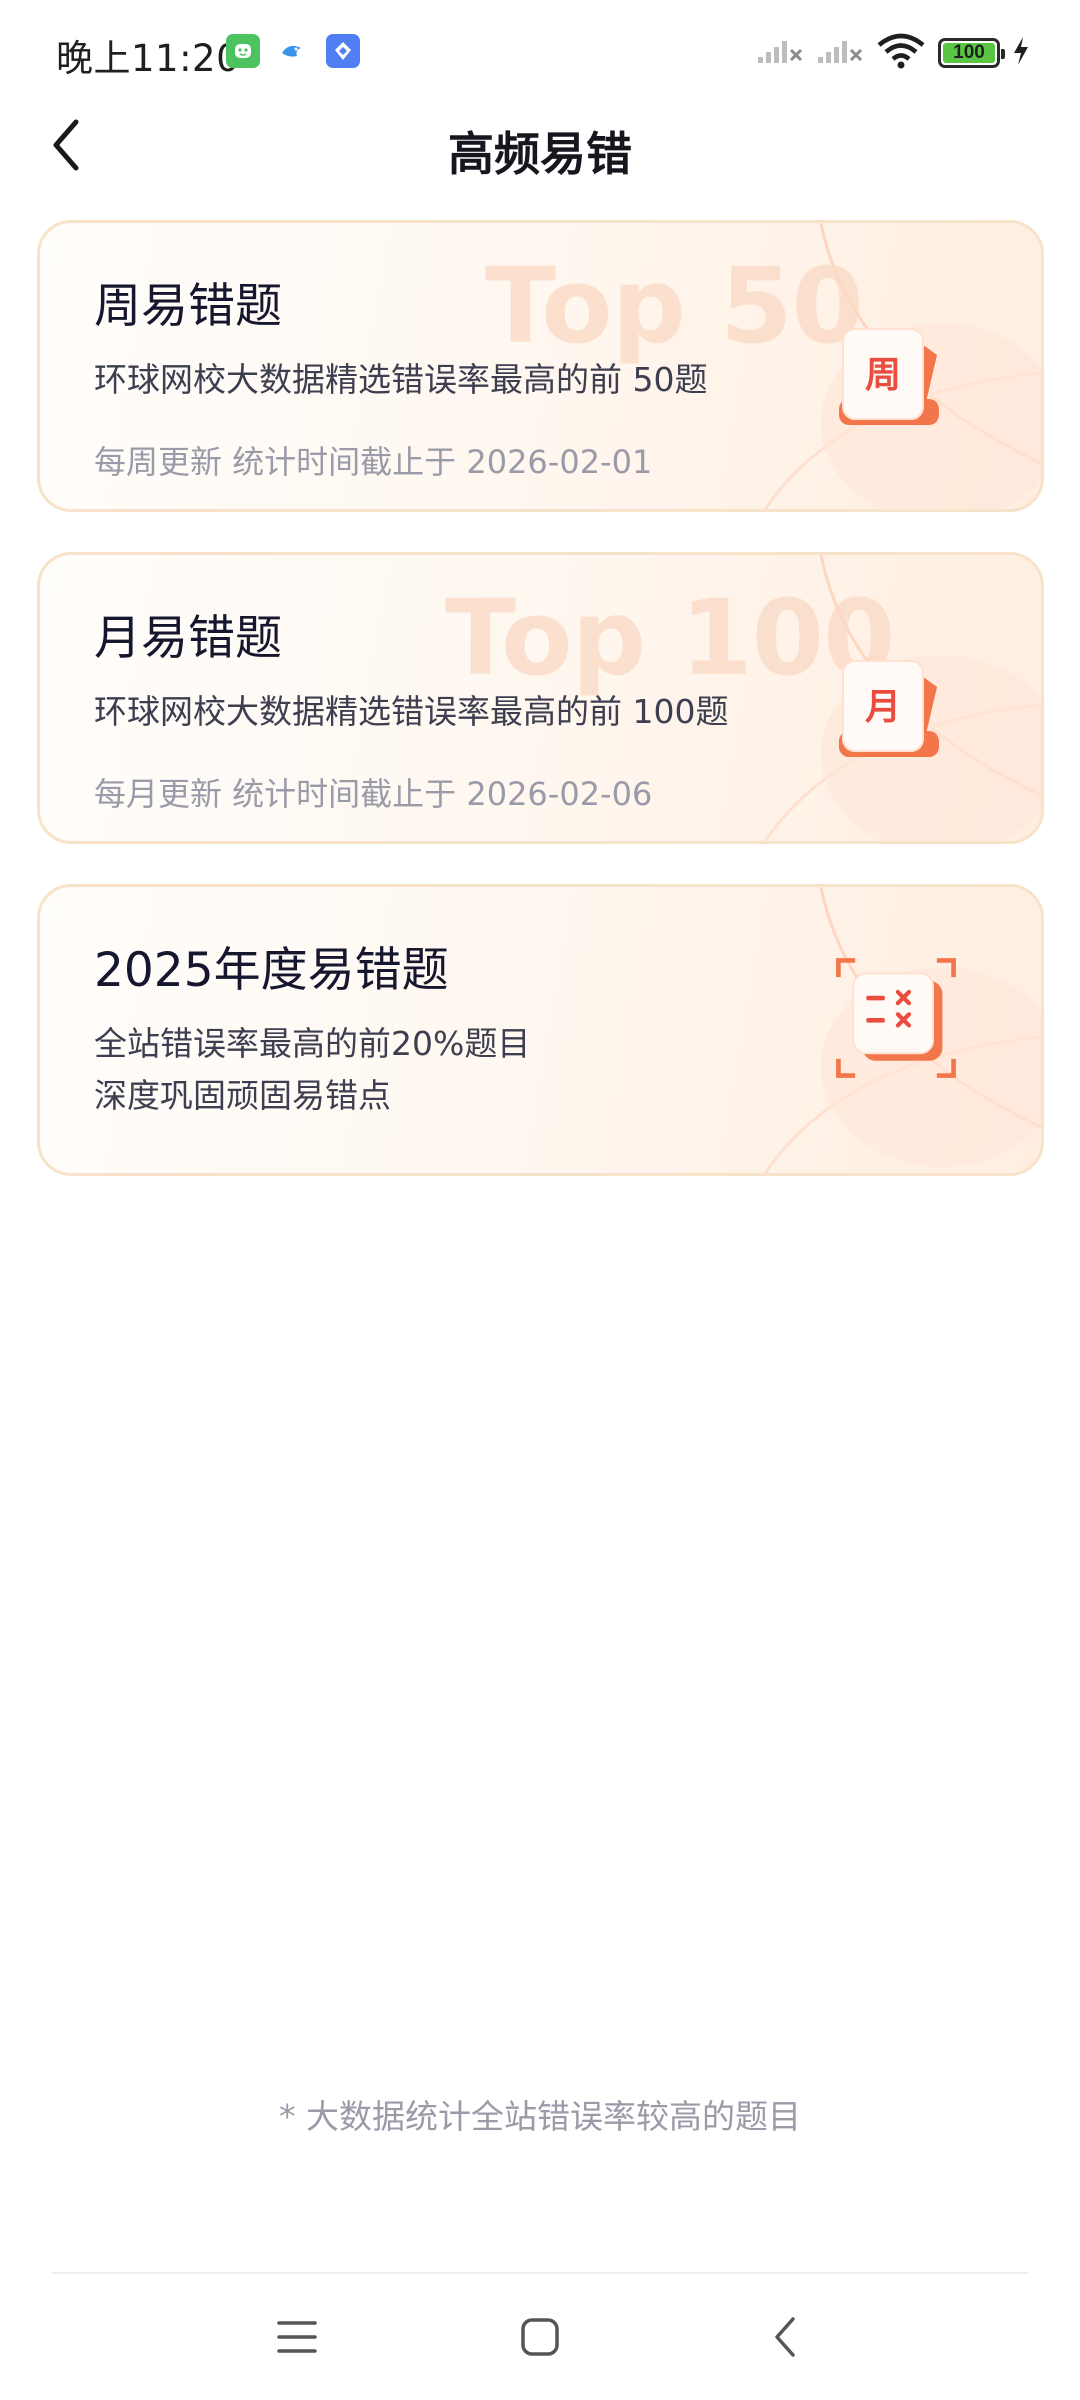  Describe the element at coordinates (540, 1030) in the screenshot. I see `annual-errors-card: 2025年度易错题 全站错误率最高的前20%题目 深度巩固顽固易错点` at that location.